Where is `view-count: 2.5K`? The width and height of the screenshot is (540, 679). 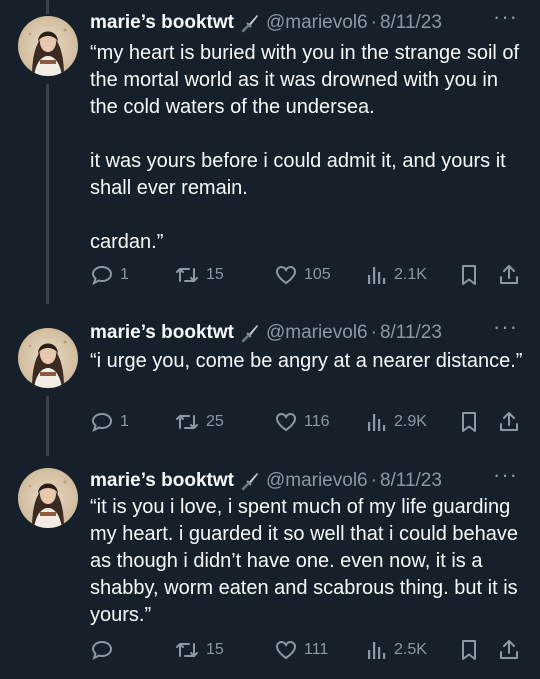 view-count: 2.5K is located at coordinates (410, 649).